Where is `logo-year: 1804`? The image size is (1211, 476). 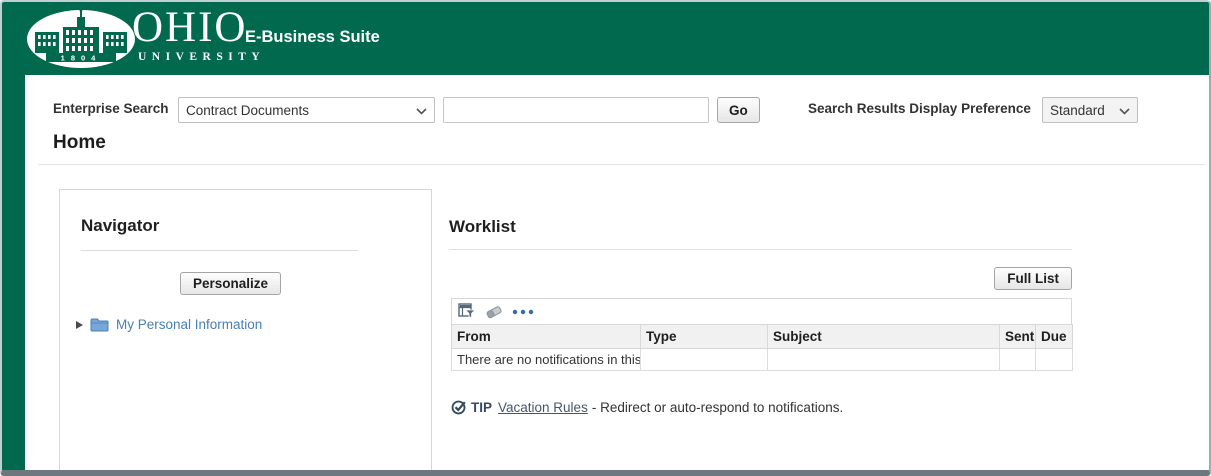
logo-year: 1804 is located at coordinates (81, 58).